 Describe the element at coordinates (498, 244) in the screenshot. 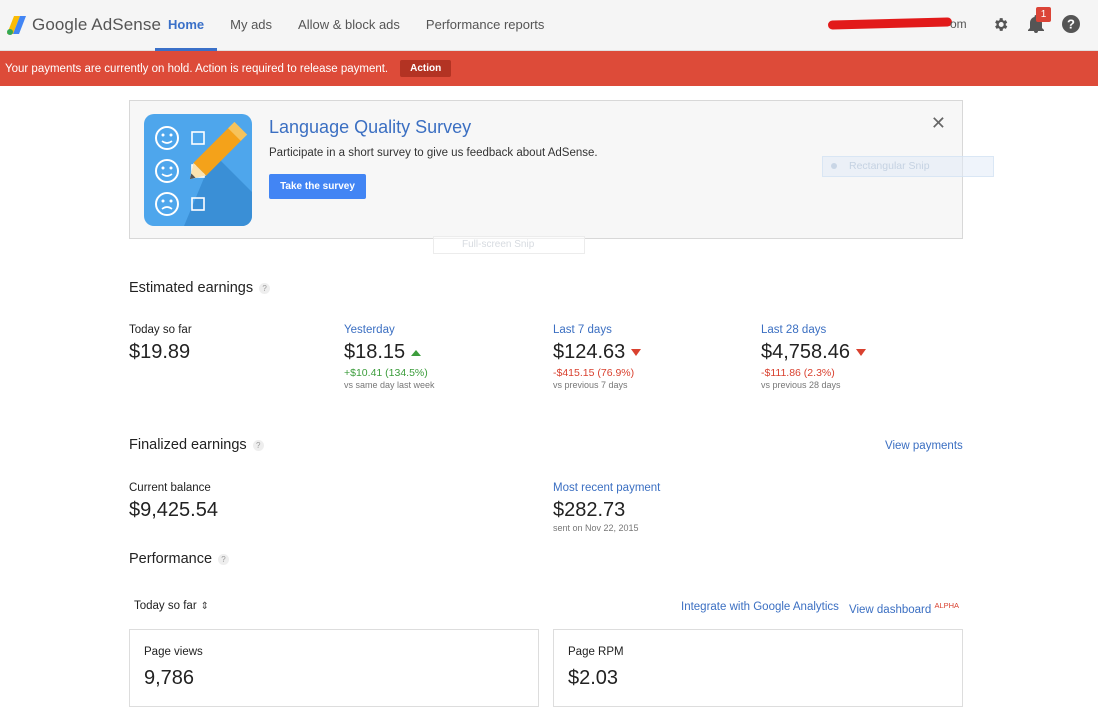

I see `fullscreen-snip-label: Full-screen Snip` at that location.